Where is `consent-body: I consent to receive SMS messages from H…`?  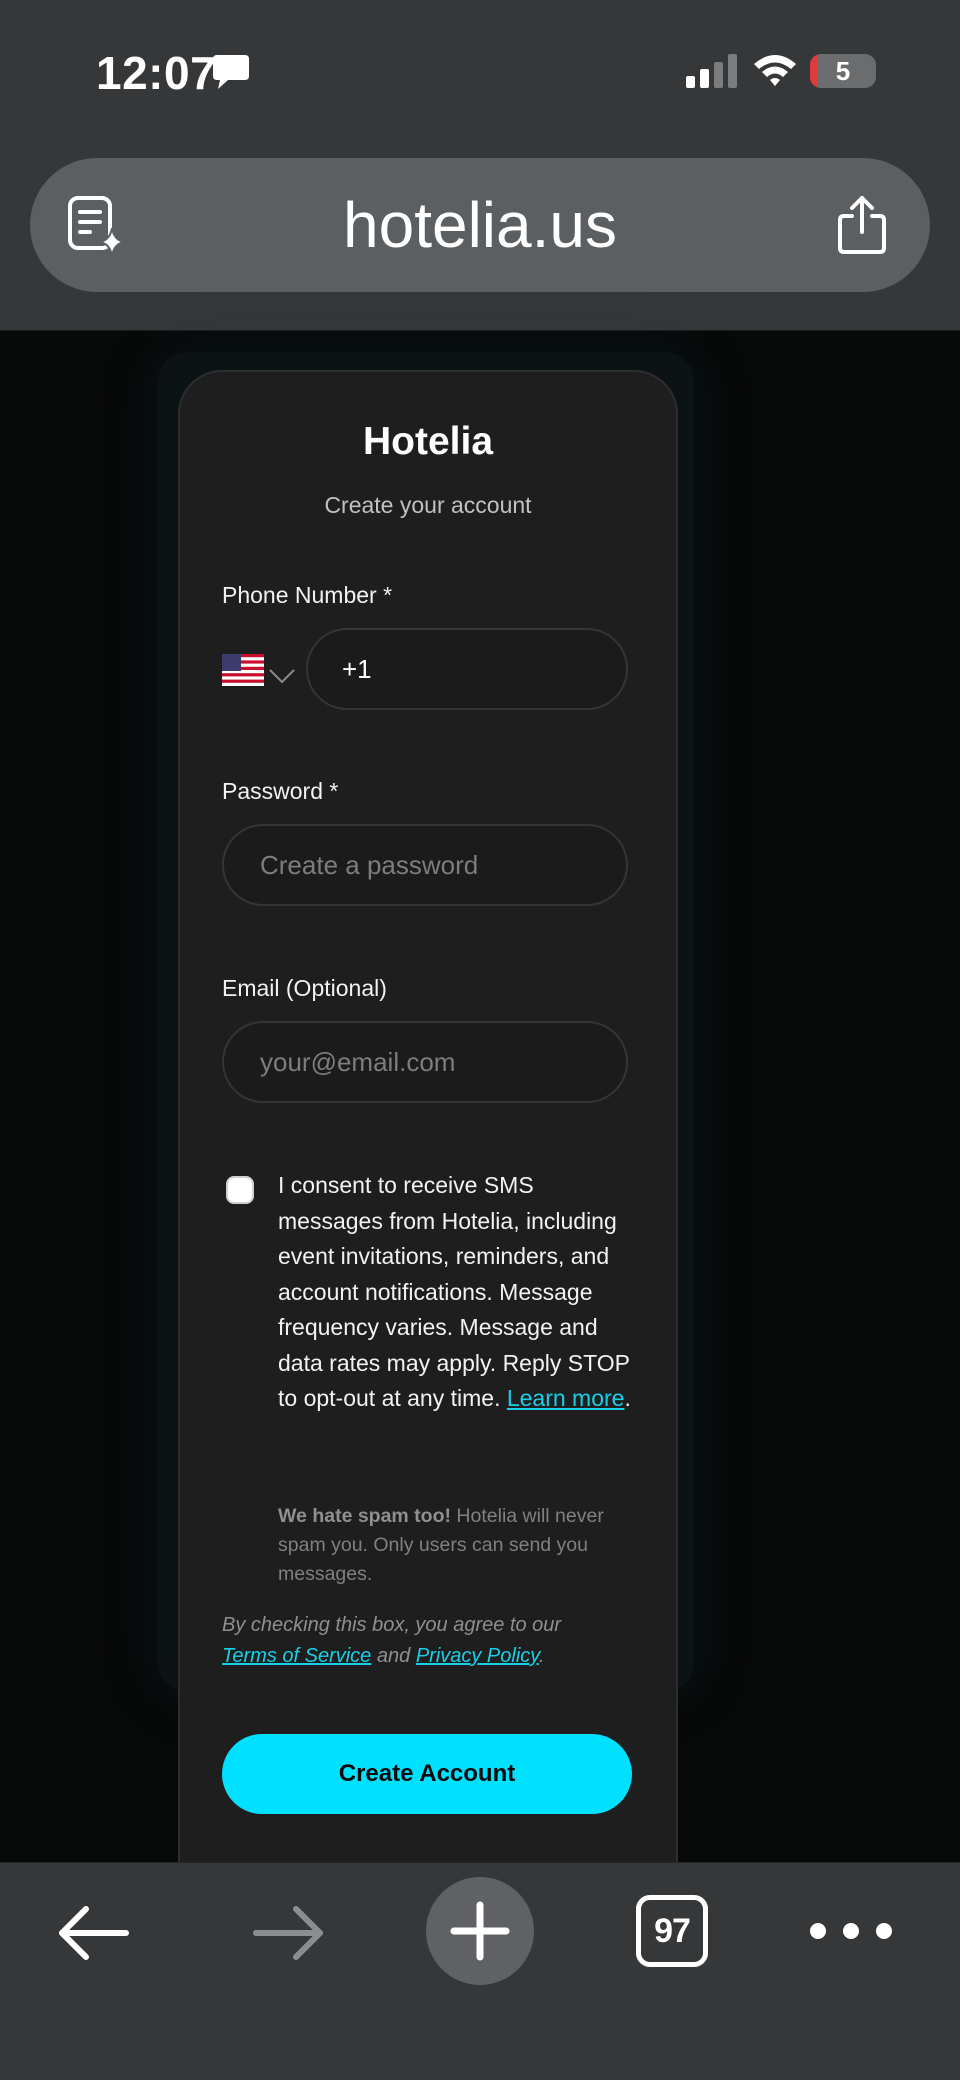 consent-body: I consent to receive SMS messages from H… is located at coordinates (454, 1291).